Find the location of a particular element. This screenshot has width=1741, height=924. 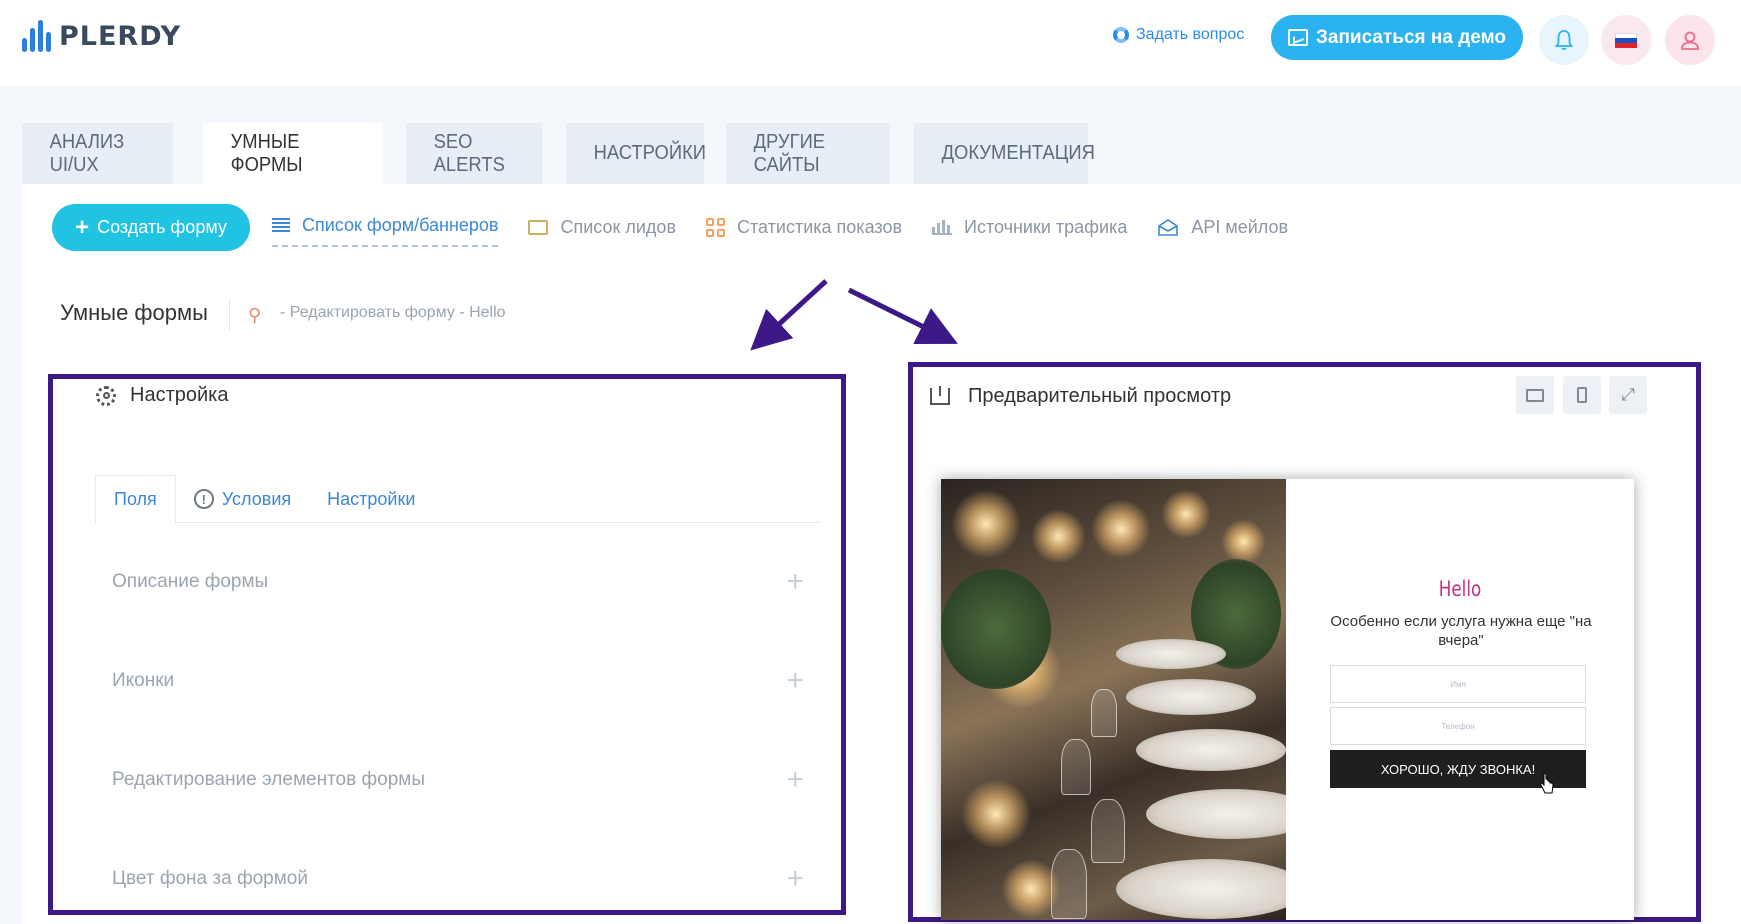

tab-conditions: ! Условия is located at coordinates (242, 499).